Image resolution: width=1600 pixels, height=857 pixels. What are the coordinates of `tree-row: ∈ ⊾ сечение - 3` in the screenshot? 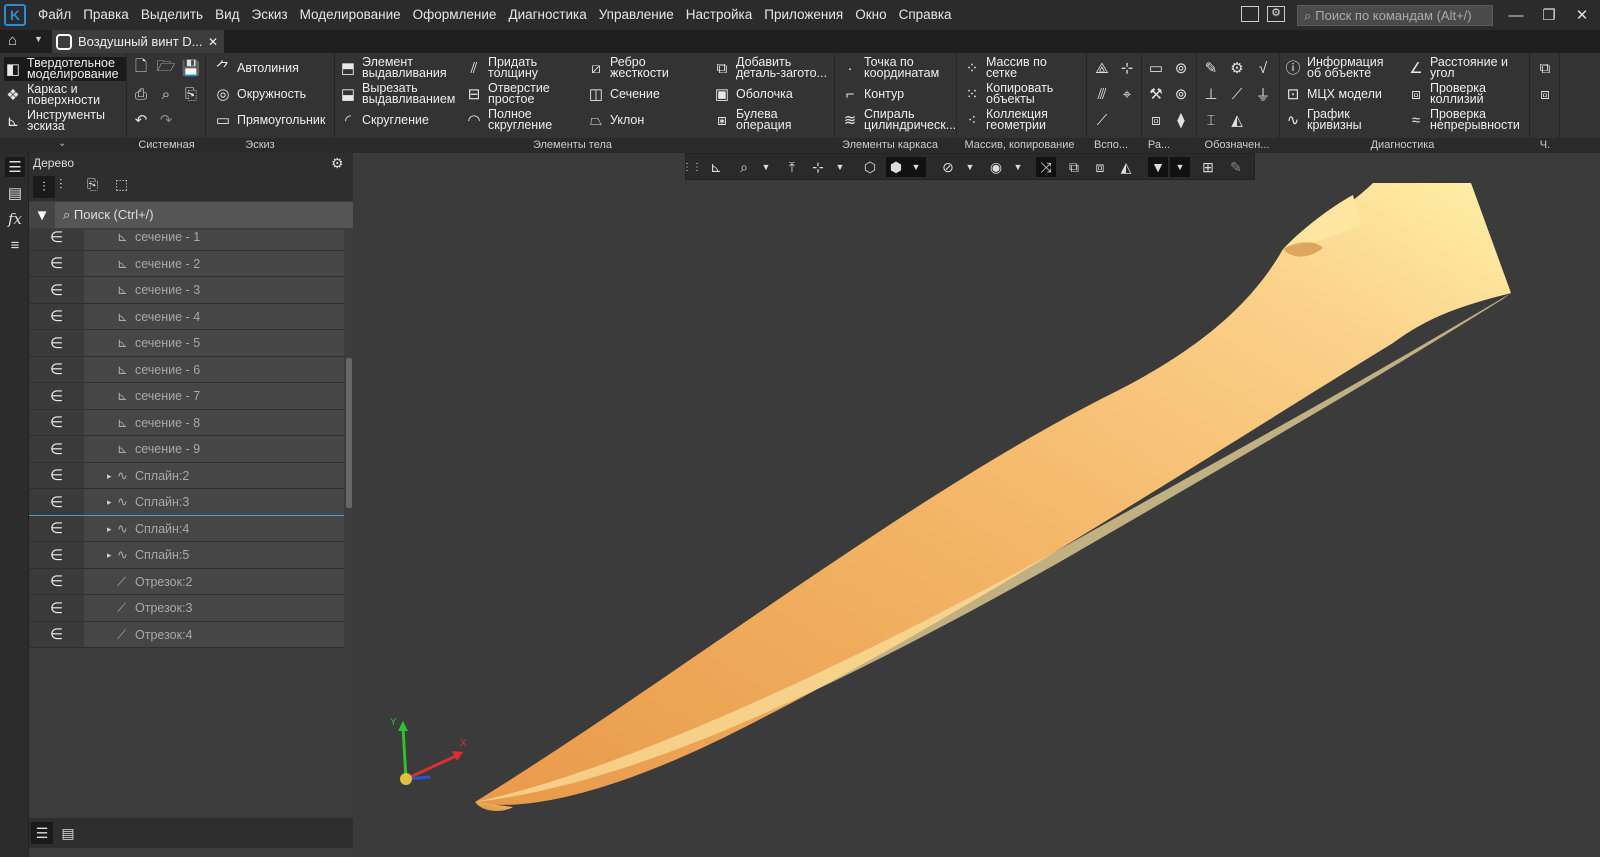 It's located at (186, 290).